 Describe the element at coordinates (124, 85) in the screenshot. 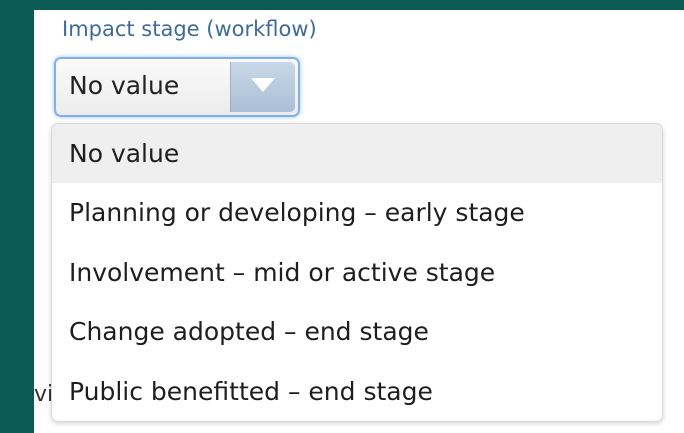

I see `select-current-value: No value` at that location.